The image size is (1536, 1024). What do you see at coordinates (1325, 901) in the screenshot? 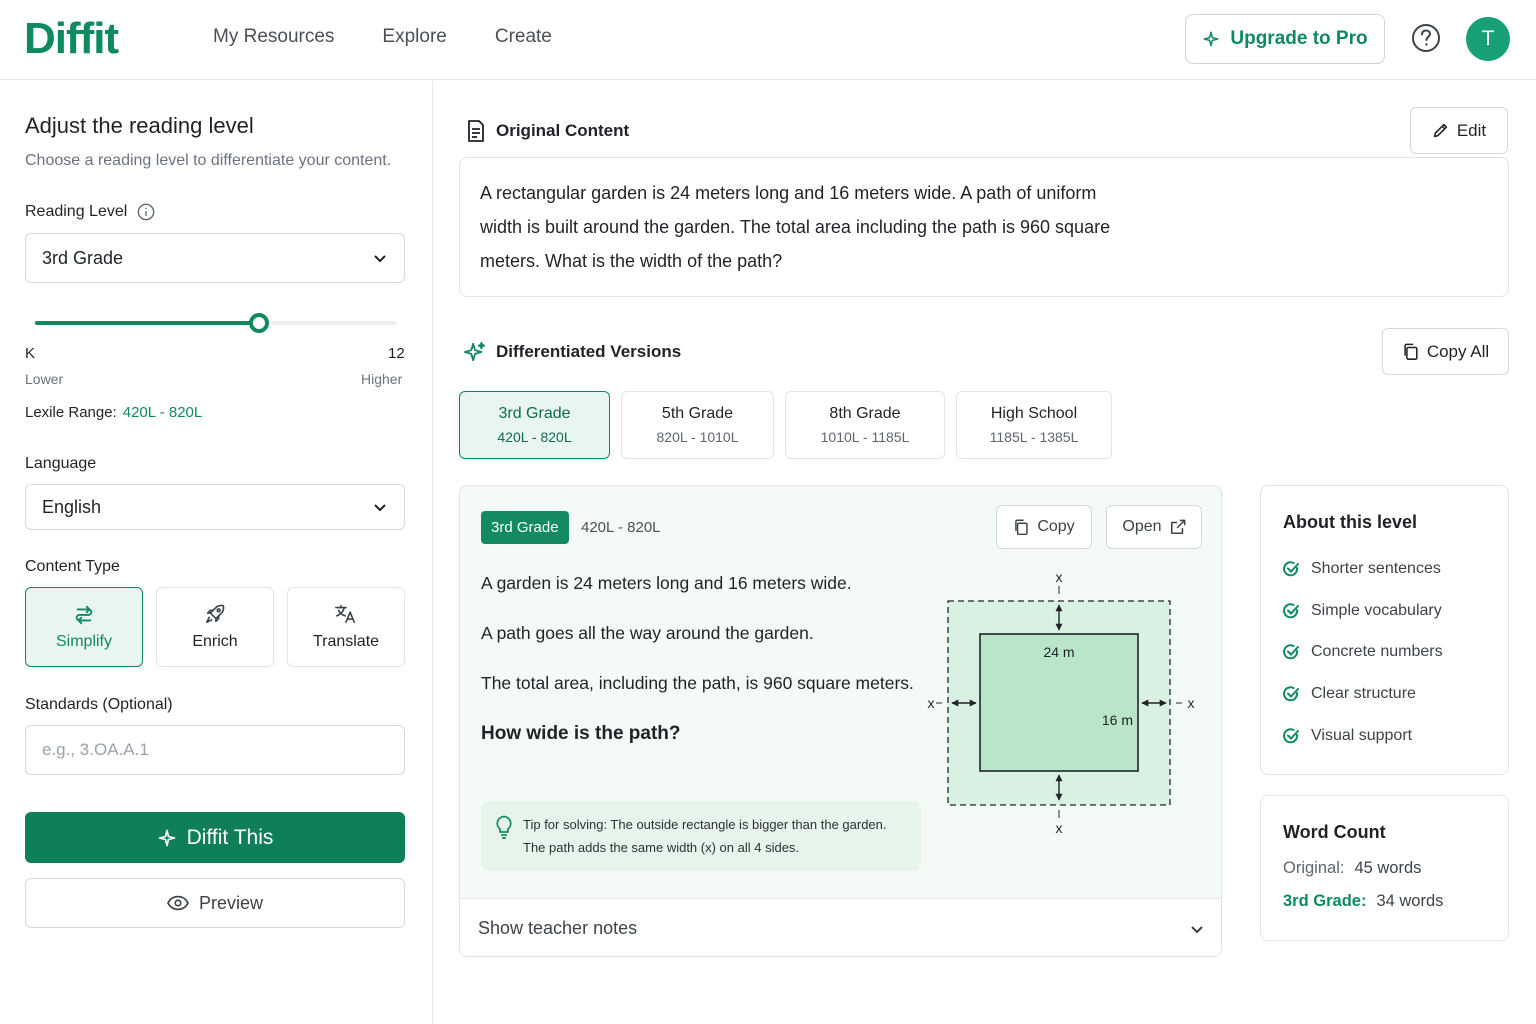
I see `grade-count-label: 3rd Grade:` at bounding box center [1325, 901].